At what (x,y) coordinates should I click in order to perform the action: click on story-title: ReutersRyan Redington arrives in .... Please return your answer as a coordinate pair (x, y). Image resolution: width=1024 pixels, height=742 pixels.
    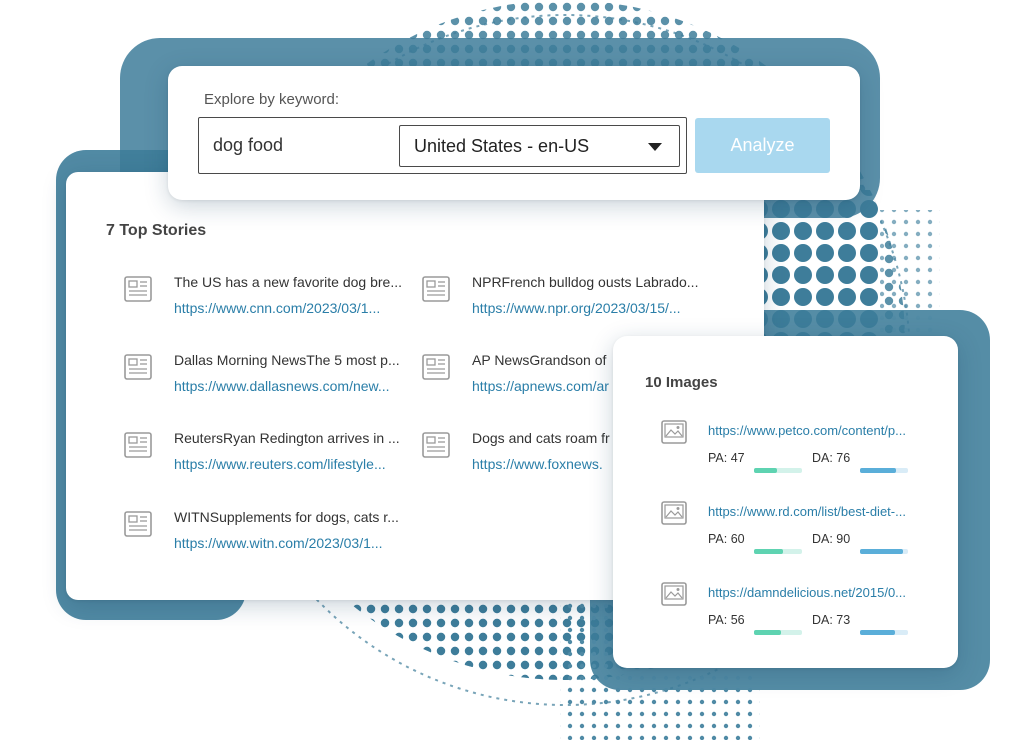
    Looking at the image, I should click on (287, 438).